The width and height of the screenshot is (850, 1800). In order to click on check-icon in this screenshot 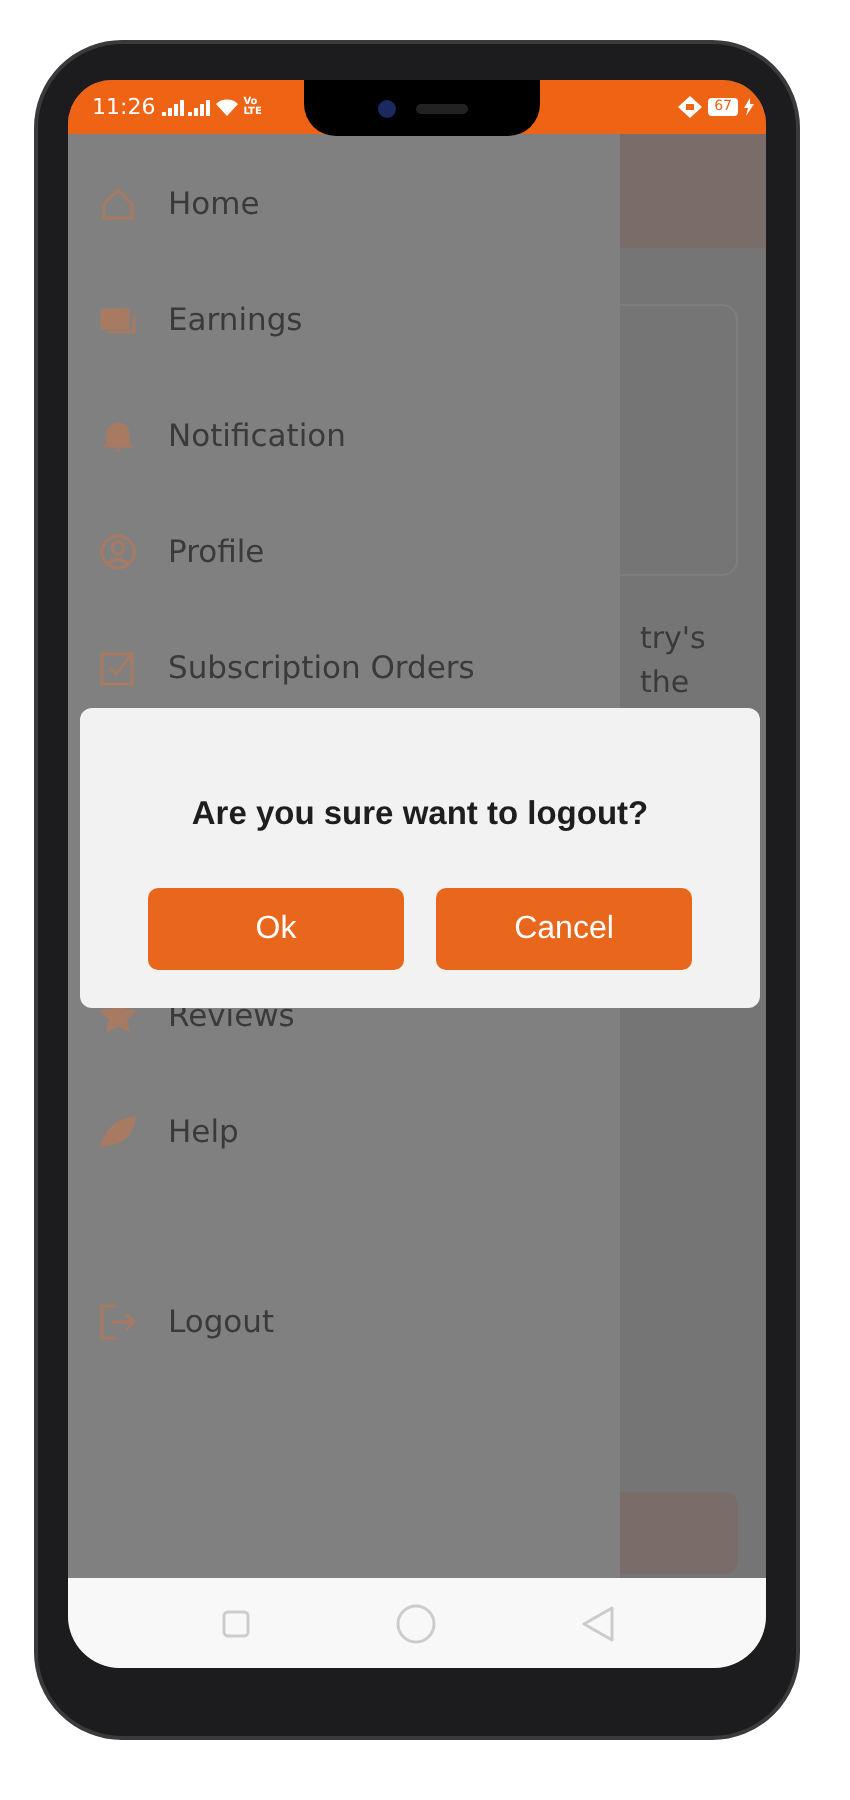, I will do `click(118, 668)`.